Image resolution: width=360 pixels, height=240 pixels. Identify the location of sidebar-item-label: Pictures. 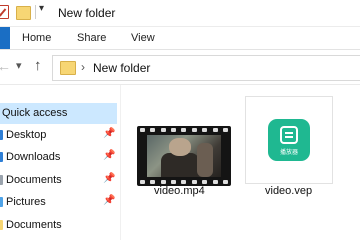
(26, 202).